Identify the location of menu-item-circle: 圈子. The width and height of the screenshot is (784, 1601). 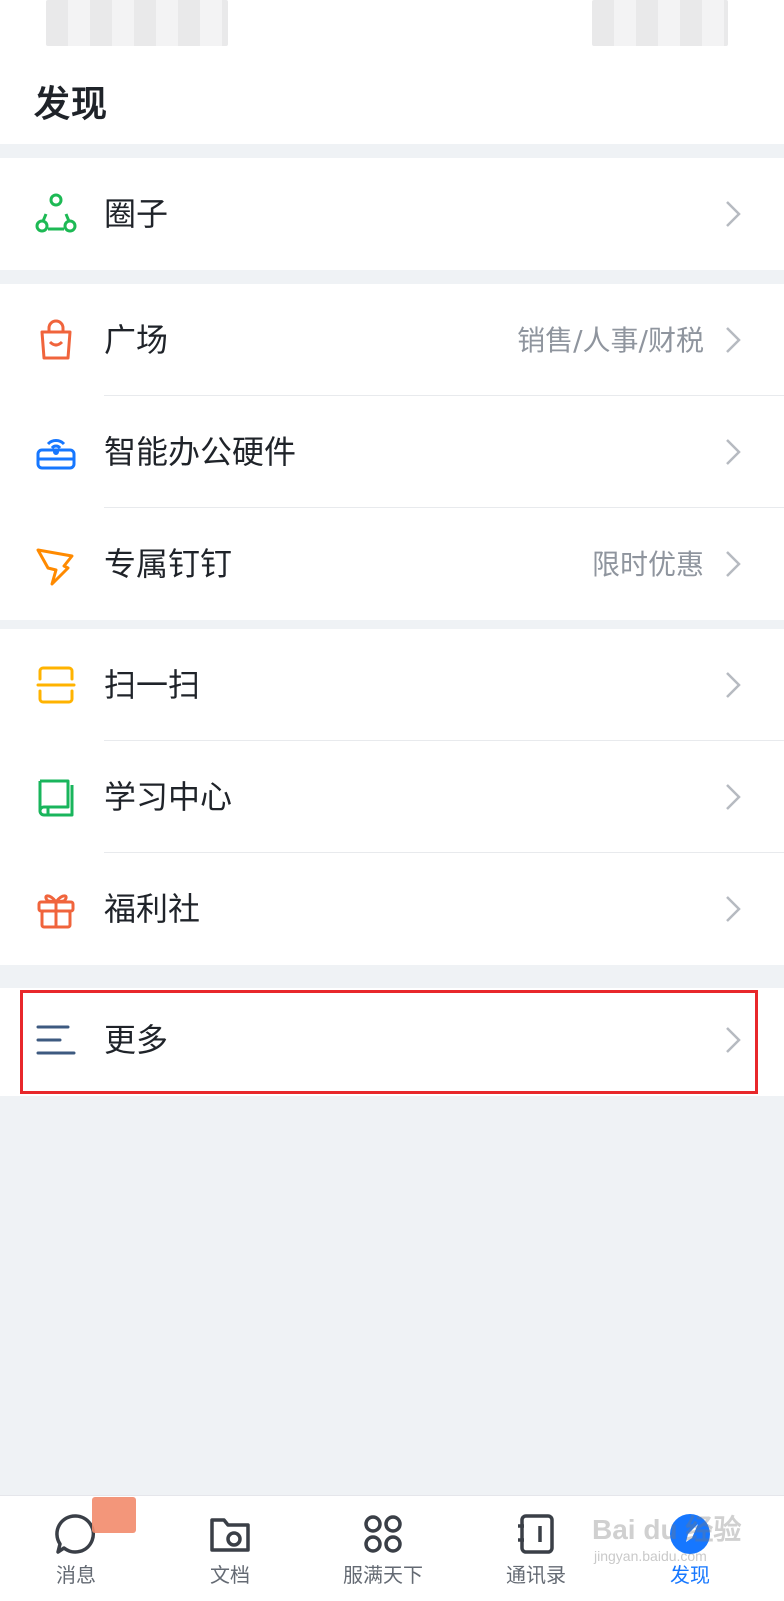
(392, 214).